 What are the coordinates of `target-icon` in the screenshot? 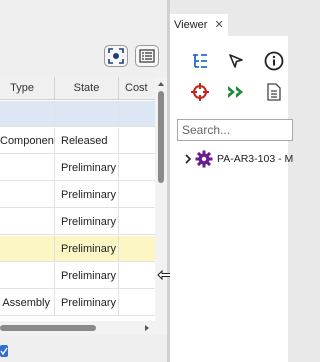 It's located at (200, 92).